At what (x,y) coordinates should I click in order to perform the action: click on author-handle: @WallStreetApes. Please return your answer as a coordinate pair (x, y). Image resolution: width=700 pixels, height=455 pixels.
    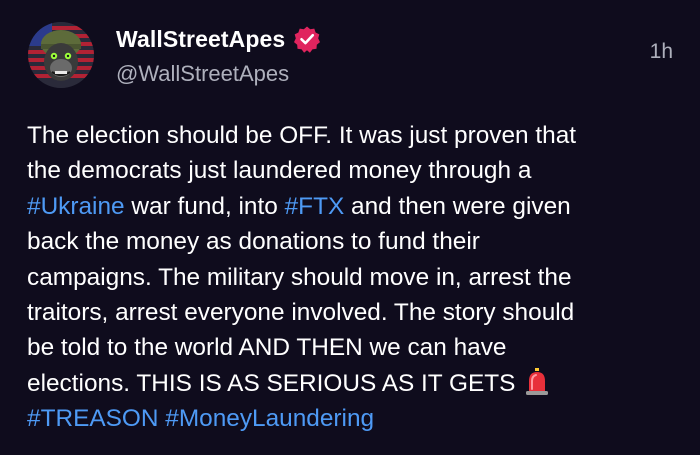
    Looking at the image, I should click on (202, 74).